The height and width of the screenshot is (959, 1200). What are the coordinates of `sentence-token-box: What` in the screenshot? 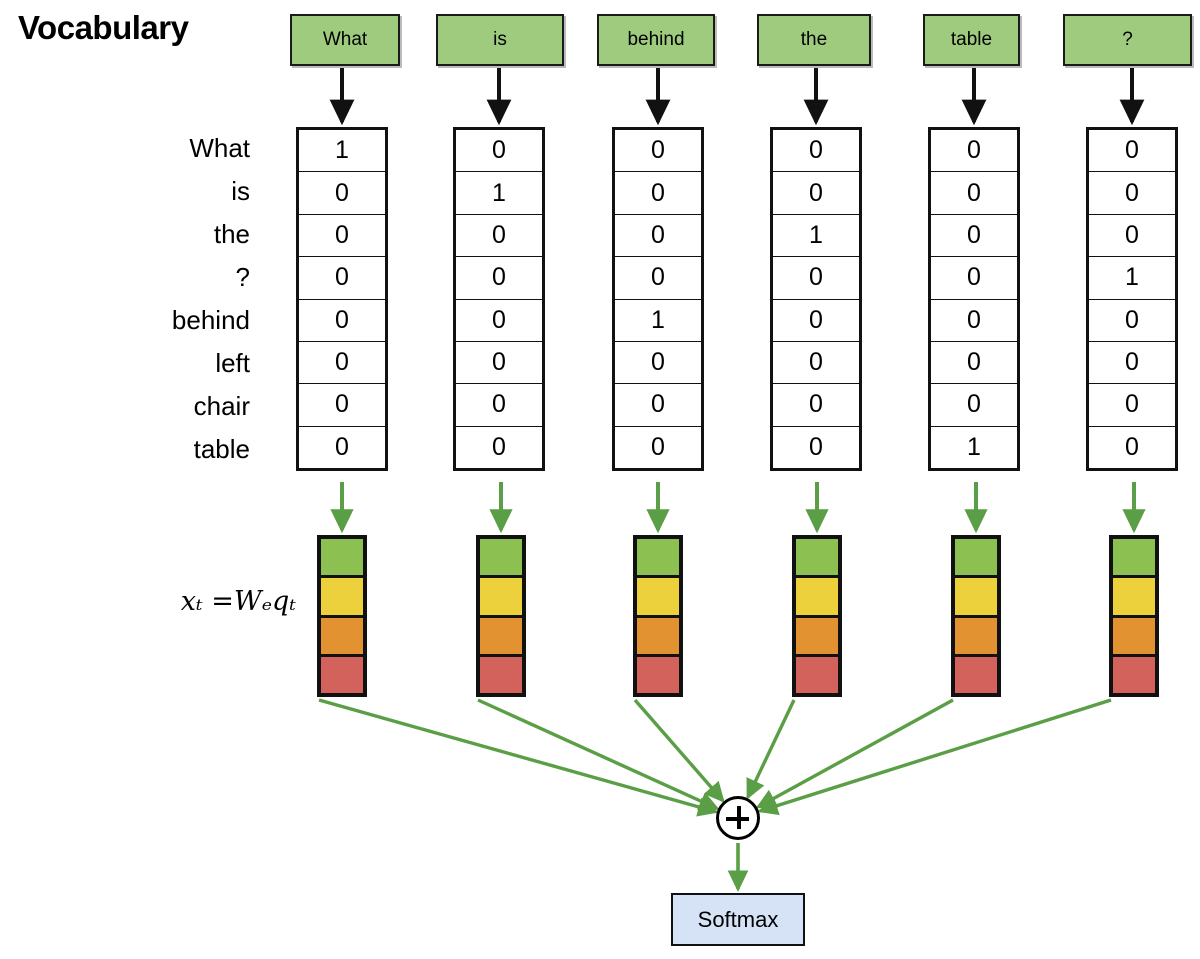 It's located at (345, 40).